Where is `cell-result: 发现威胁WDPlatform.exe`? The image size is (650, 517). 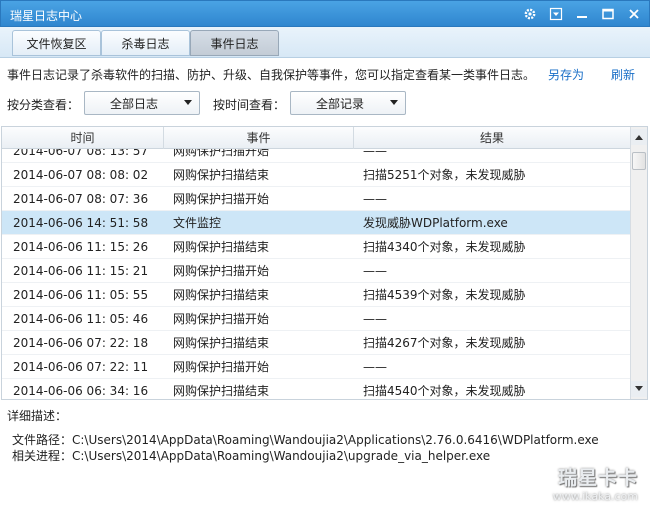 cell-result: 发现威胁WDPlatform.exe is located at coordinates (435, 223).